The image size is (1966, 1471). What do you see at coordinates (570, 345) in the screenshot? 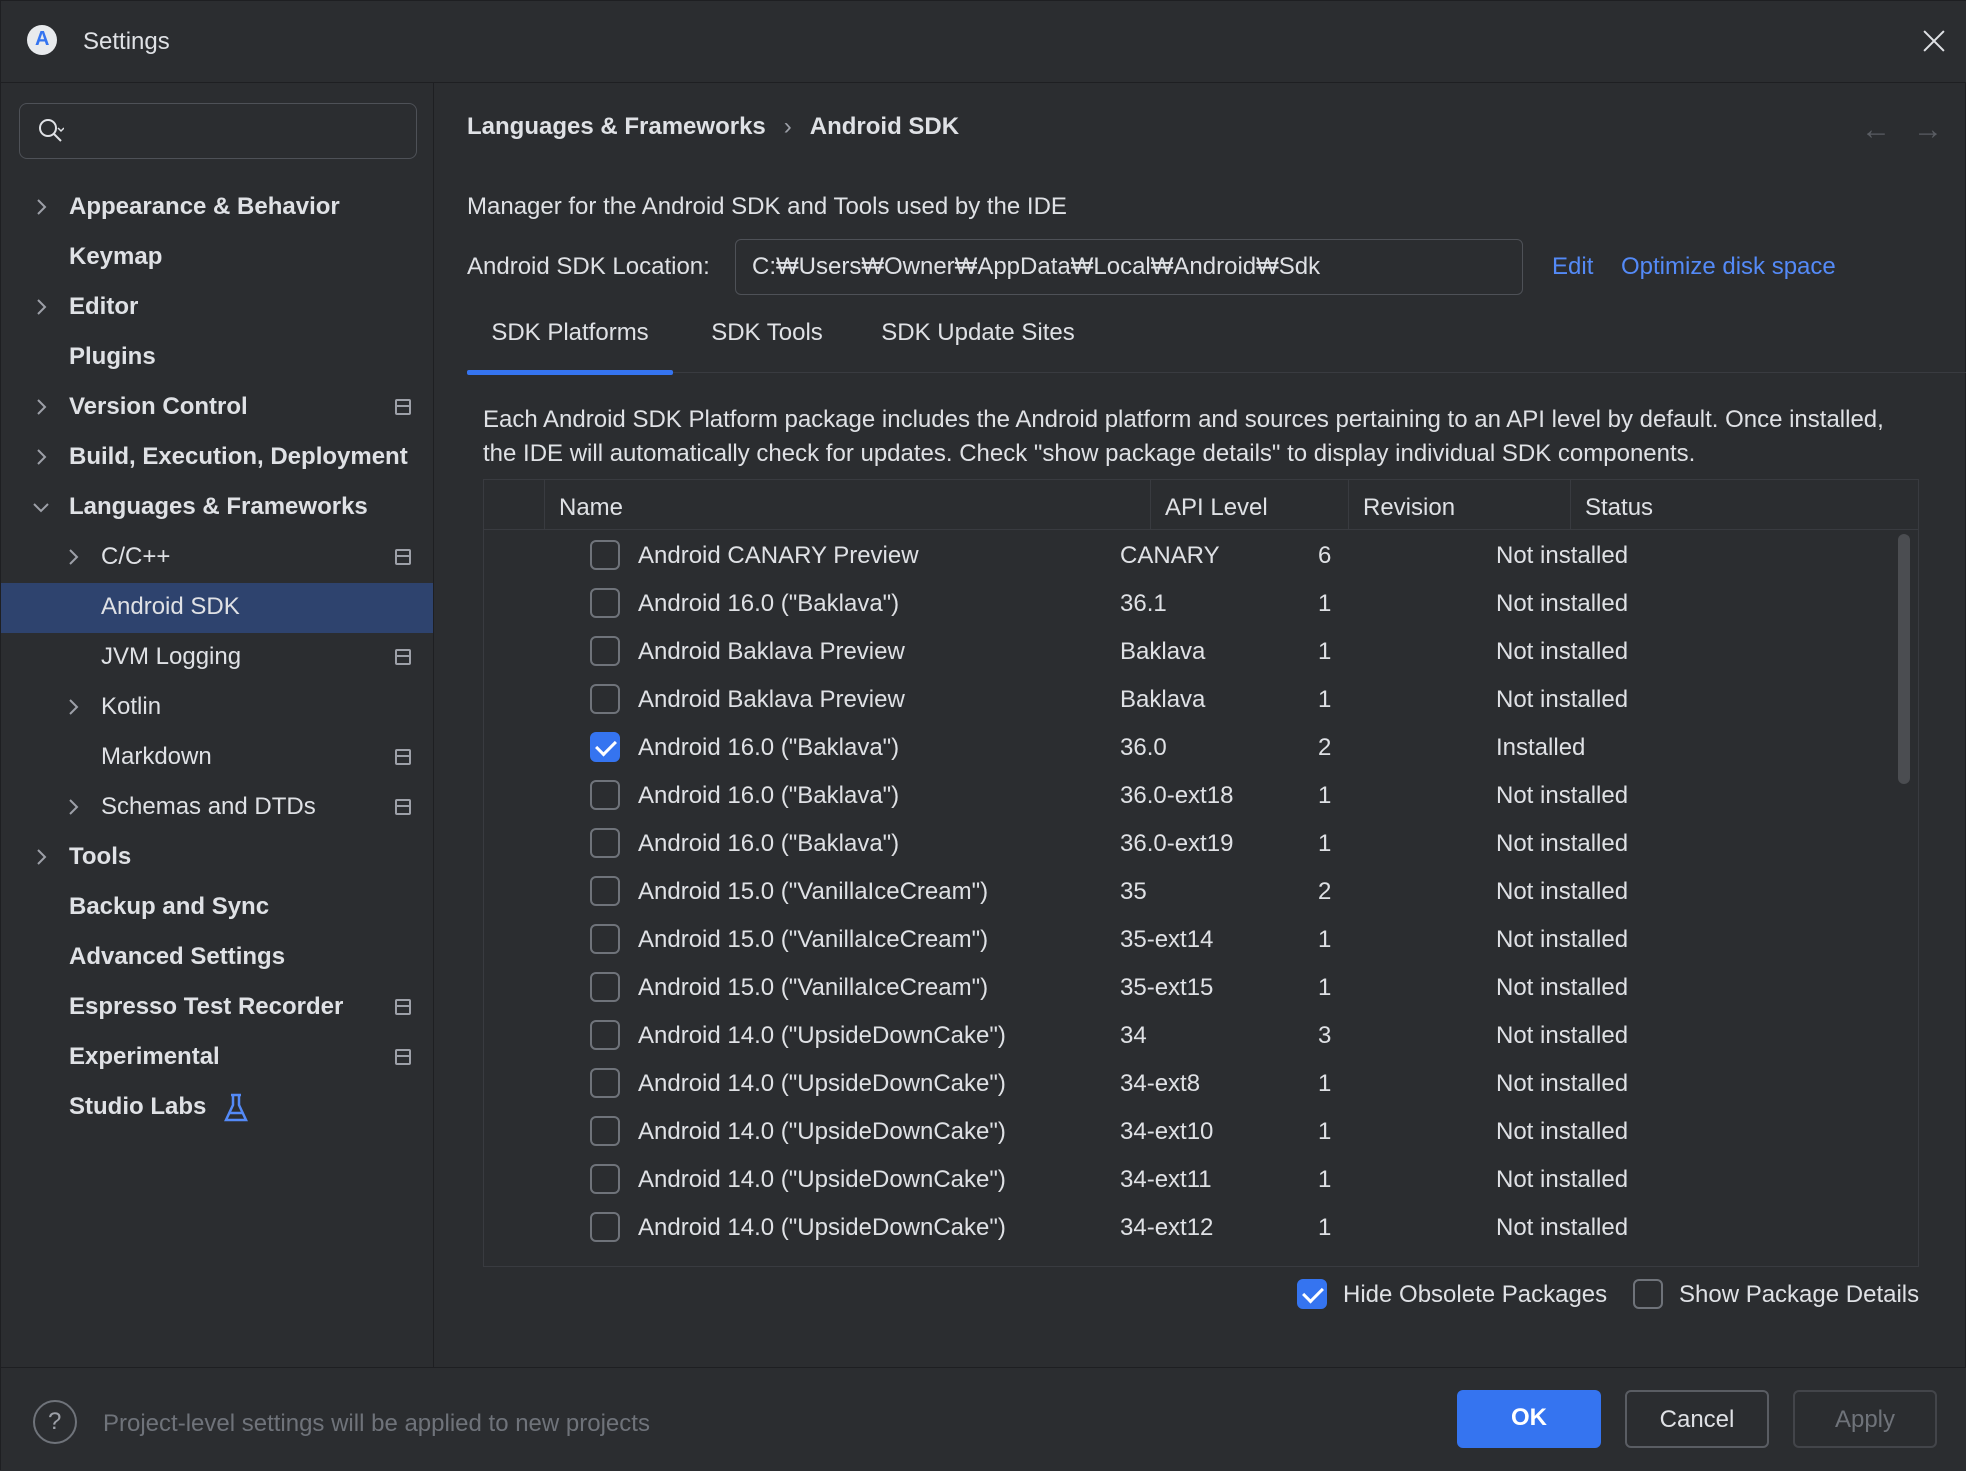
I see `tab-sdk-platforms: SDK Platforms` at bounding box center [570, 345].